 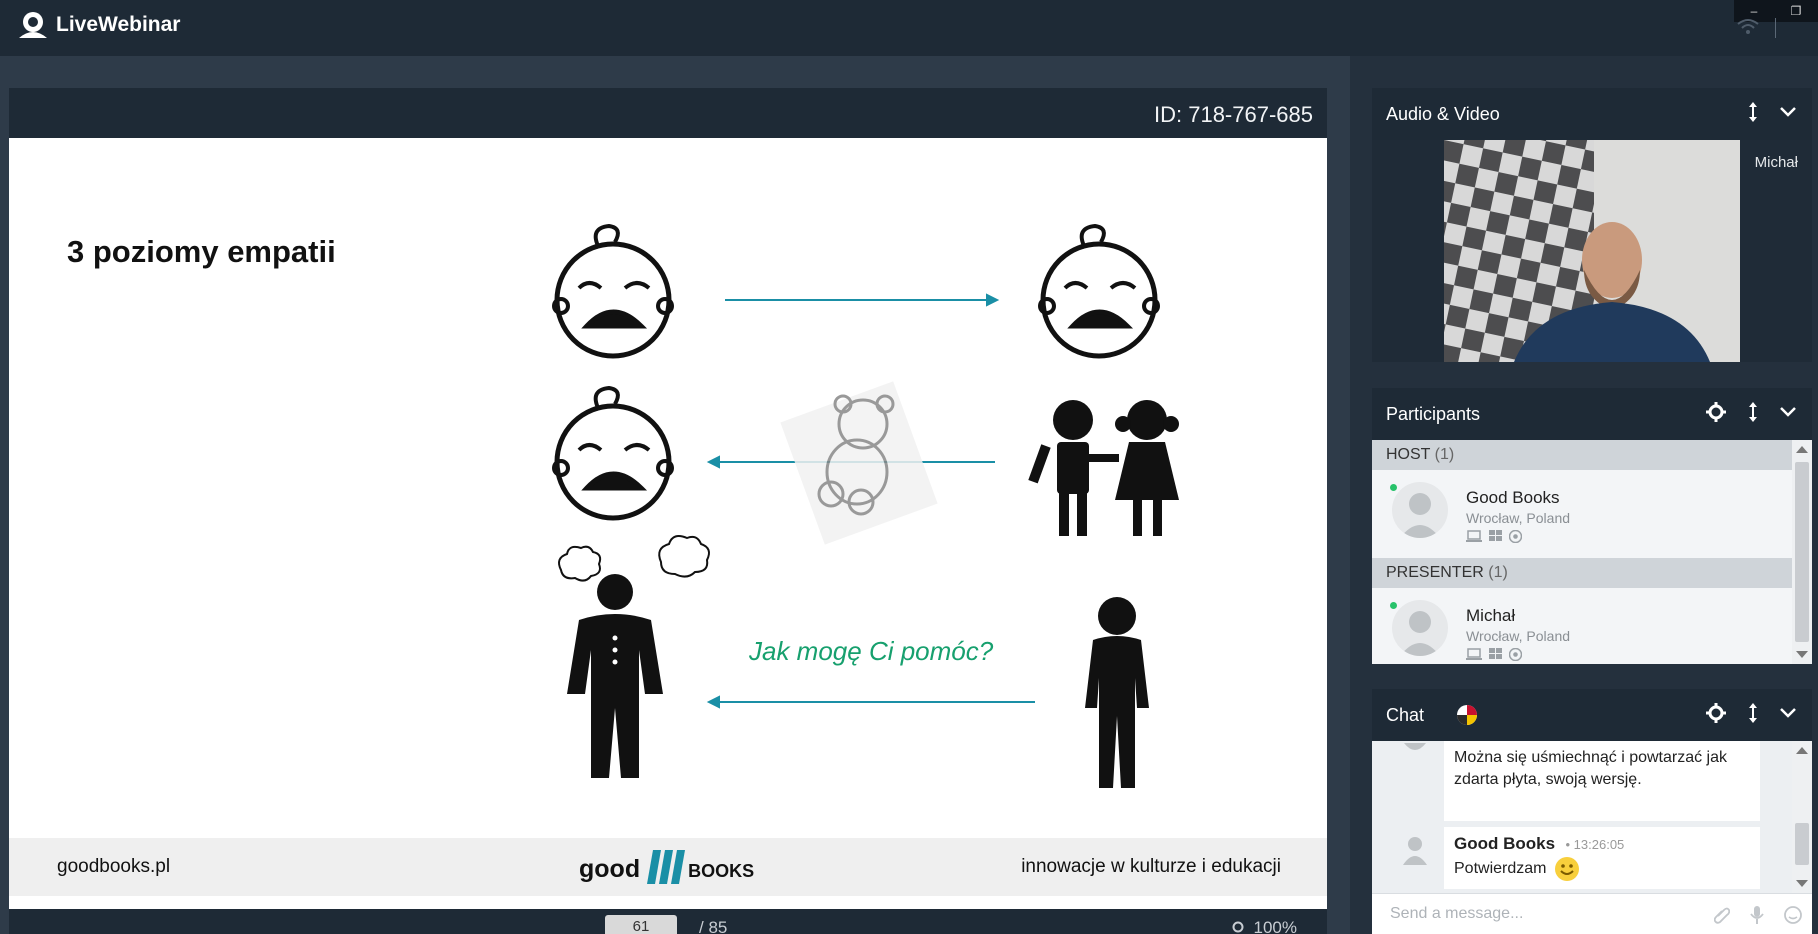 I want to click on video-feed-image, so click(x=1592, y=251).